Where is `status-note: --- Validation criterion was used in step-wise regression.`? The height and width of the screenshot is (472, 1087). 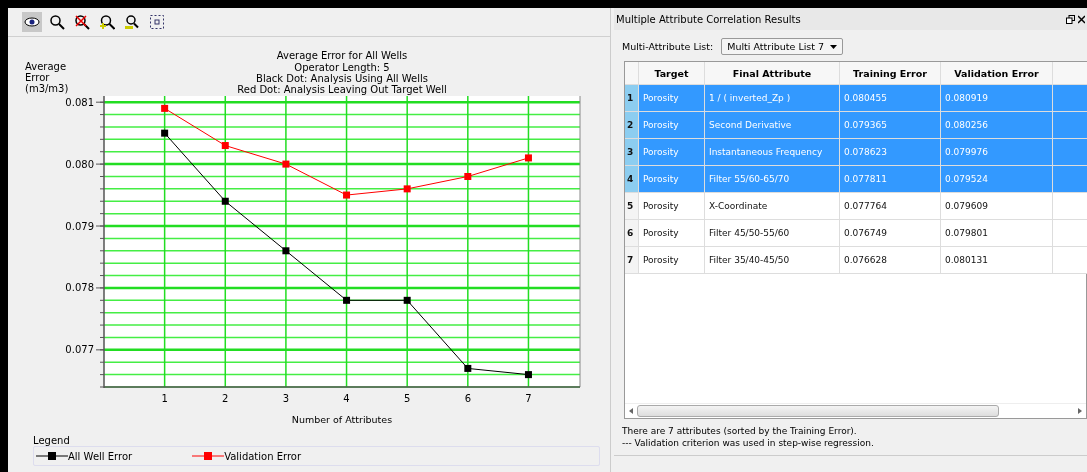 status-note: --- Validation criterion was used in step-wise regression. is located at coordinates (748, 443).